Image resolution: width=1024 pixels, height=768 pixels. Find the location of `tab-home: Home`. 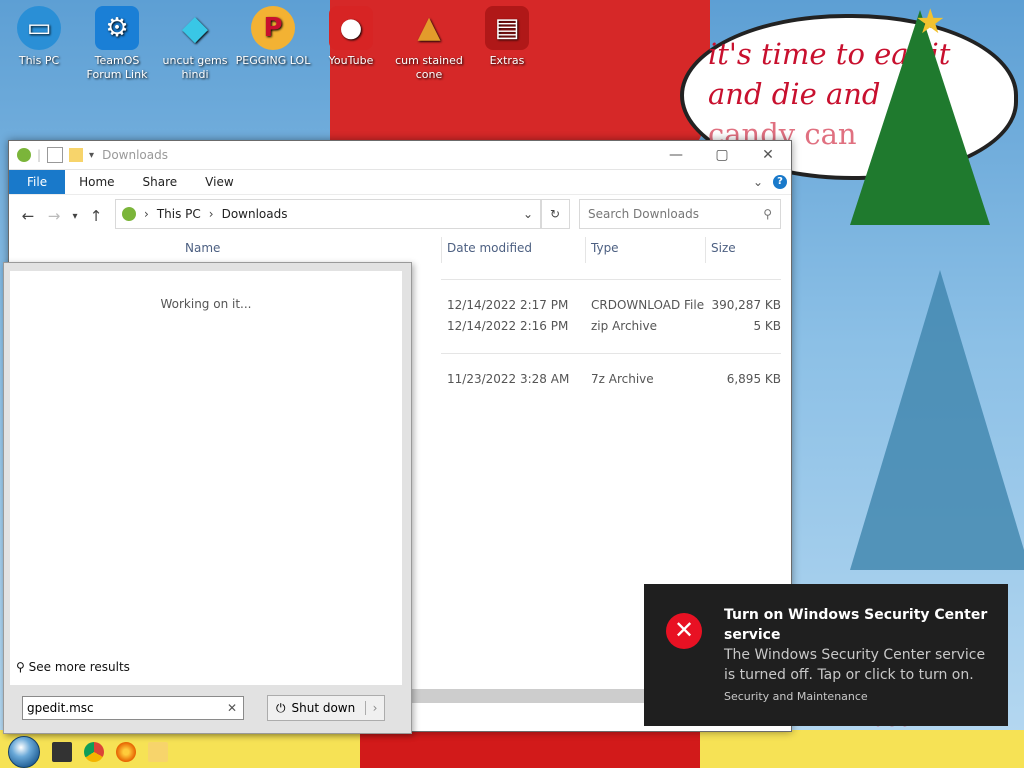

tab-home: Home is located at coordinates (96, 182).